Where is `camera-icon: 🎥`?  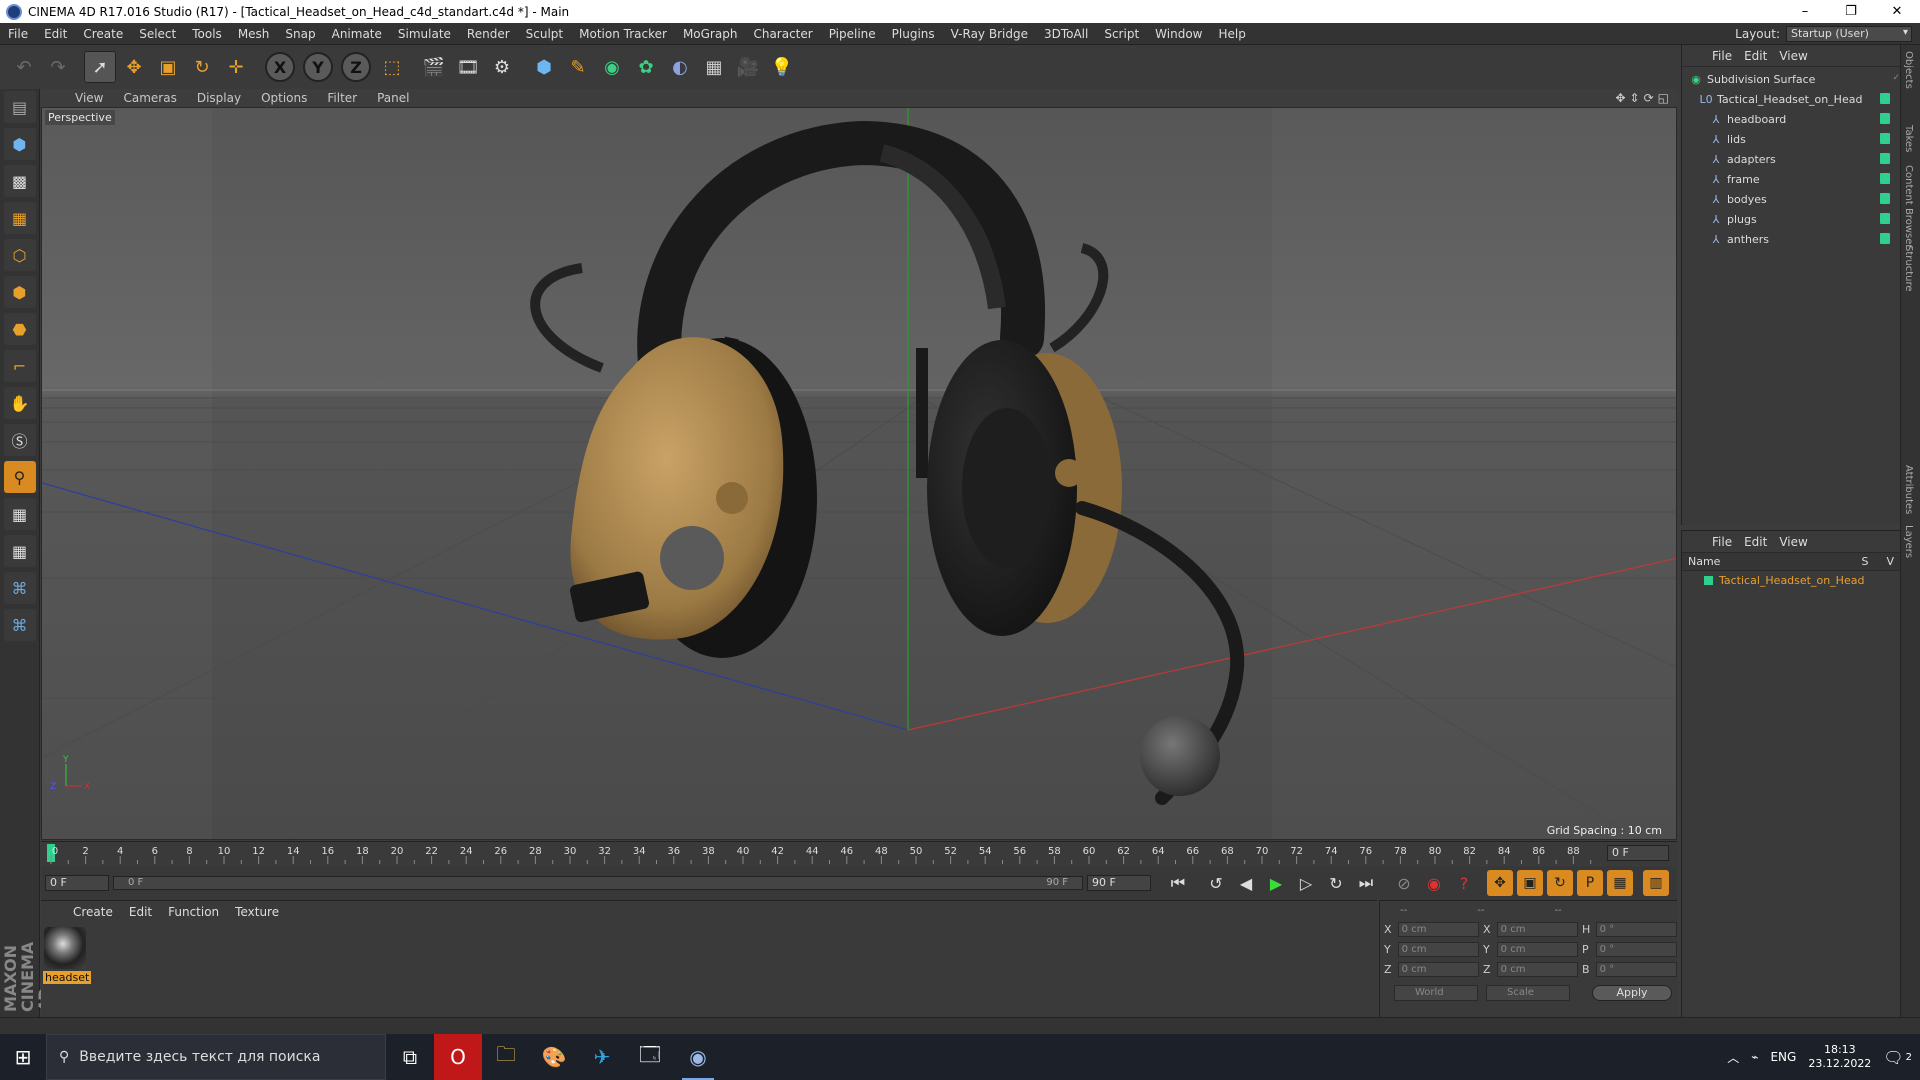
camera-icon: 🎥 is located at coordinates (748, 67).